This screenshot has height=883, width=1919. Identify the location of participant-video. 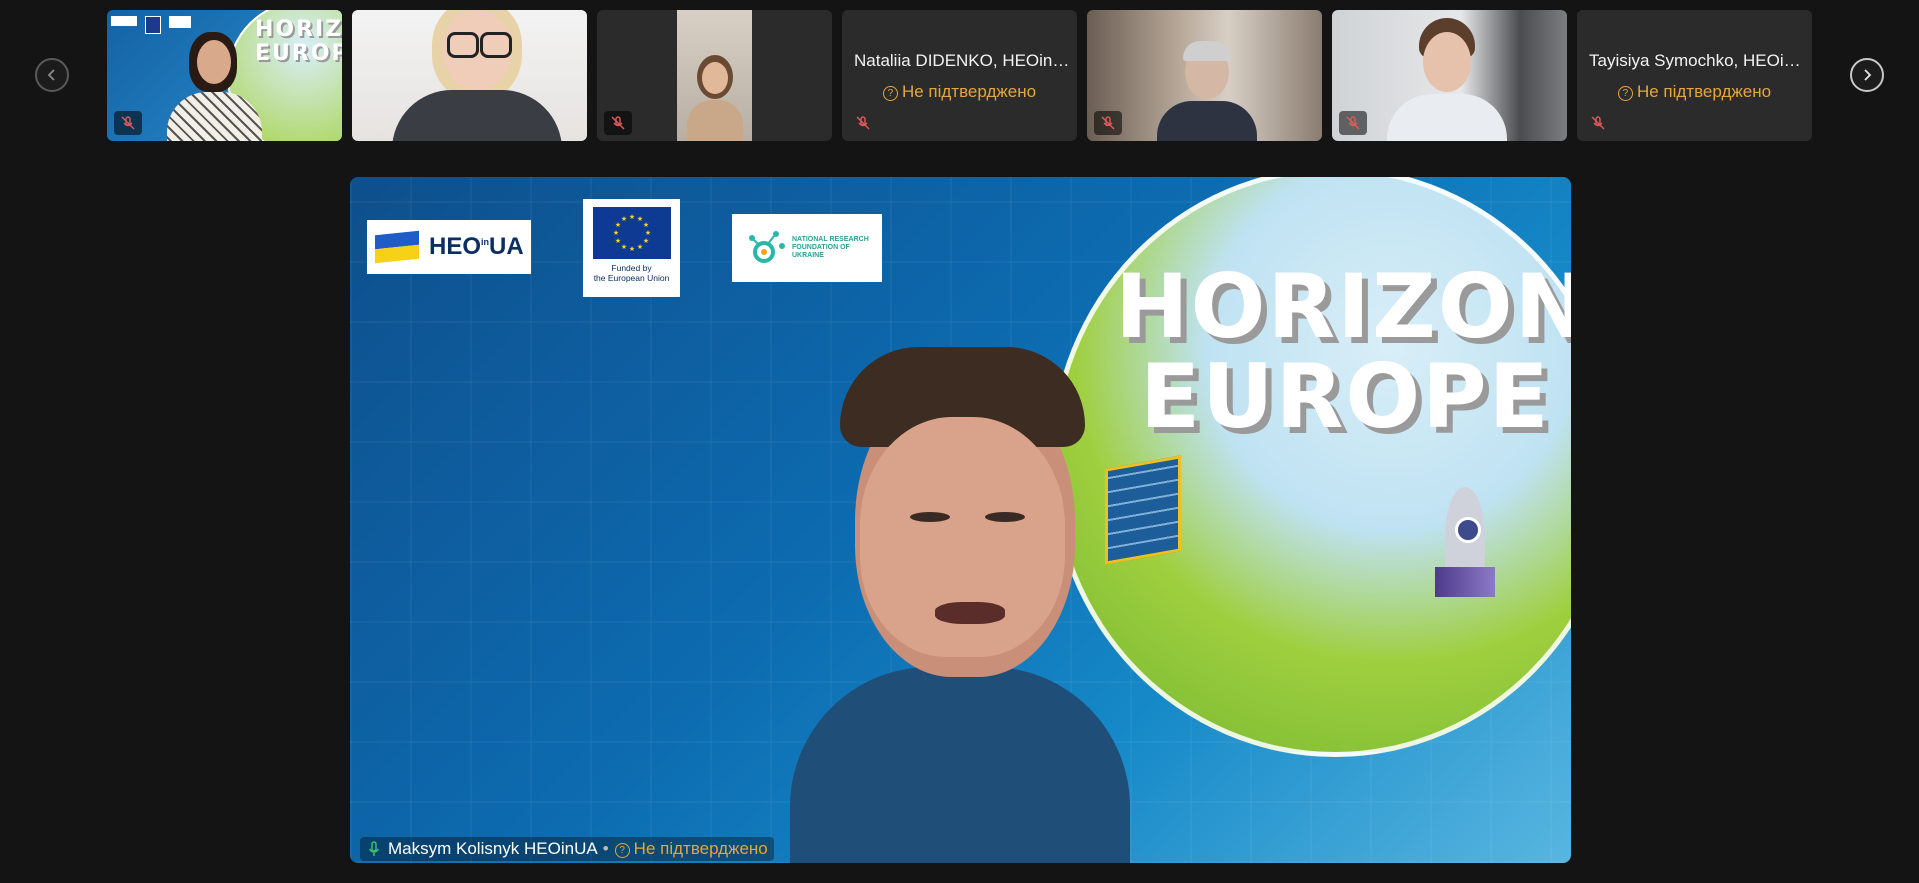
(714, 75).